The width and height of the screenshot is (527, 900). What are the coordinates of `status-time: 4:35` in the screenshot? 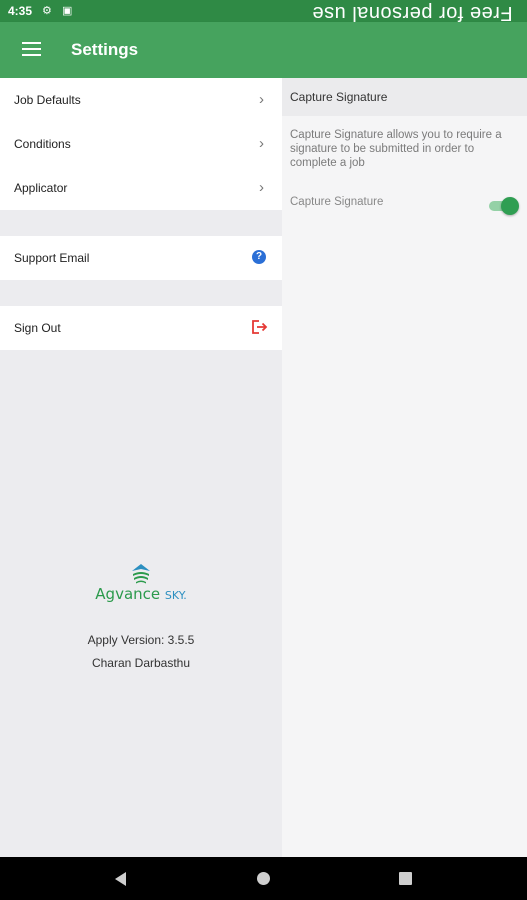 It's located at (20, 11).